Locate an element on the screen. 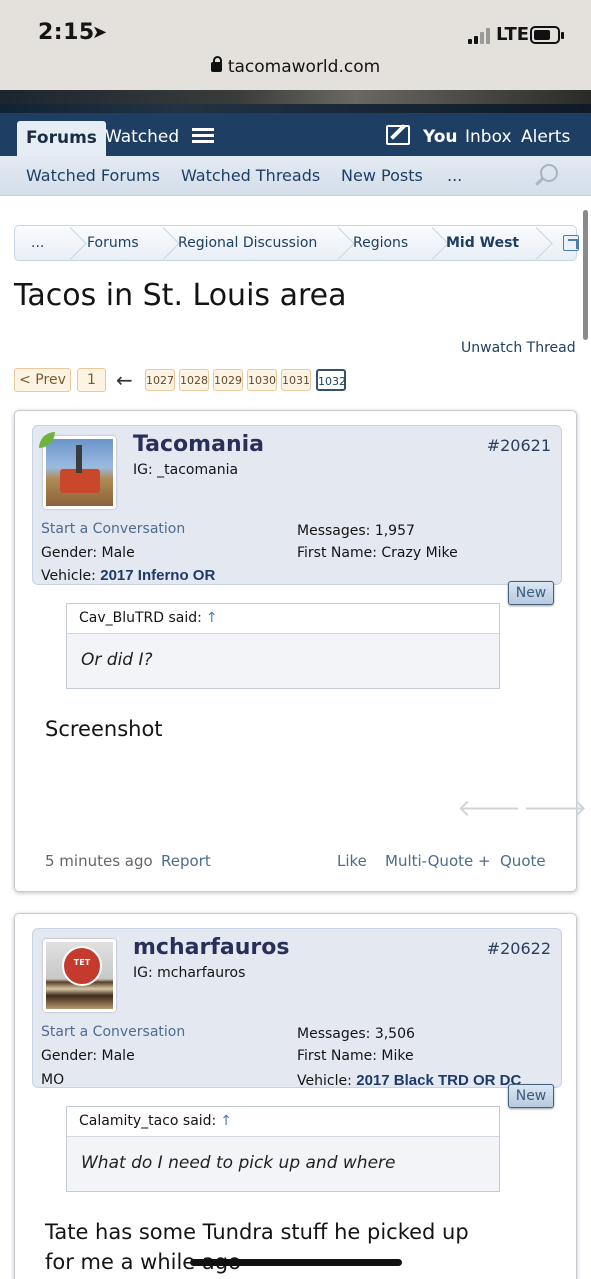 The width and height of the screenshot is (591, 1279). messages-value: 1,957 is located at coordinates (394, 531).